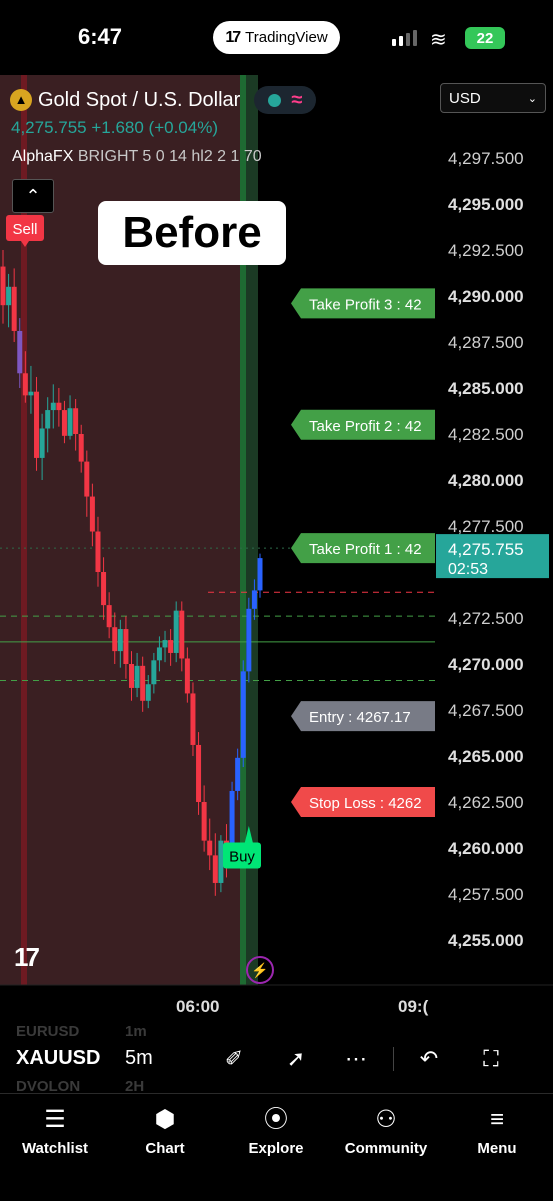 The width and height of the screenshot is (553, 1201). Describe the element at coordinates (465, 98) in the screenshot. I see `currency-value: USD` at that location.